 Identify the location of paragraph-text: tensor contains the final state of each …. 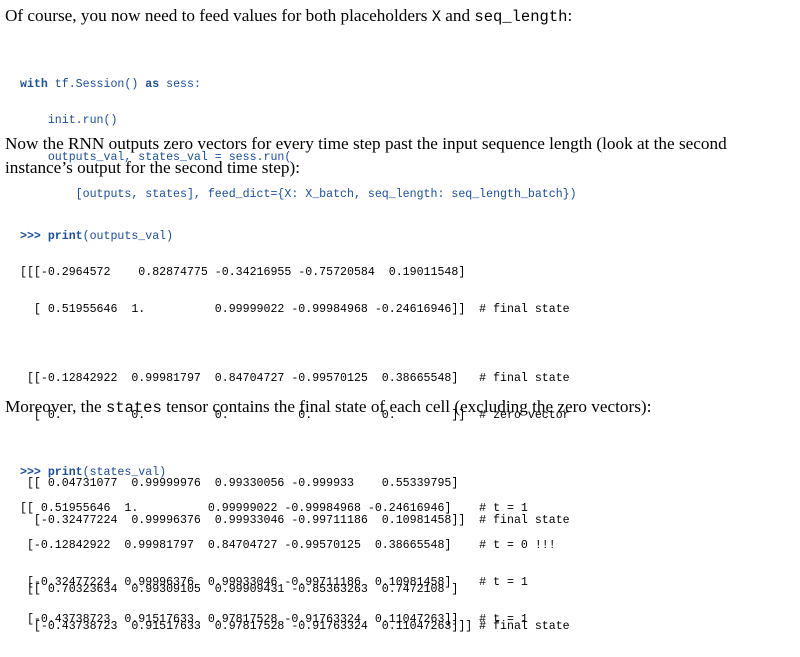
(406, 406).